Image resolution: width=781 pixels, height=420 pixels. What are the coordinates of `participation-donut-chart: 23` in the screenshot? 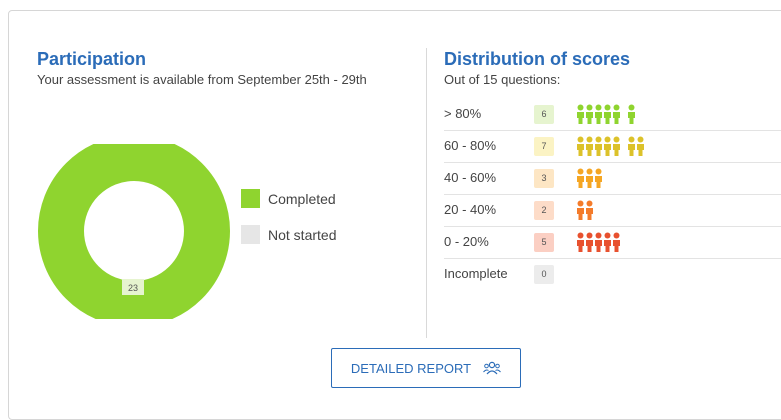 It's located at (134, 231).